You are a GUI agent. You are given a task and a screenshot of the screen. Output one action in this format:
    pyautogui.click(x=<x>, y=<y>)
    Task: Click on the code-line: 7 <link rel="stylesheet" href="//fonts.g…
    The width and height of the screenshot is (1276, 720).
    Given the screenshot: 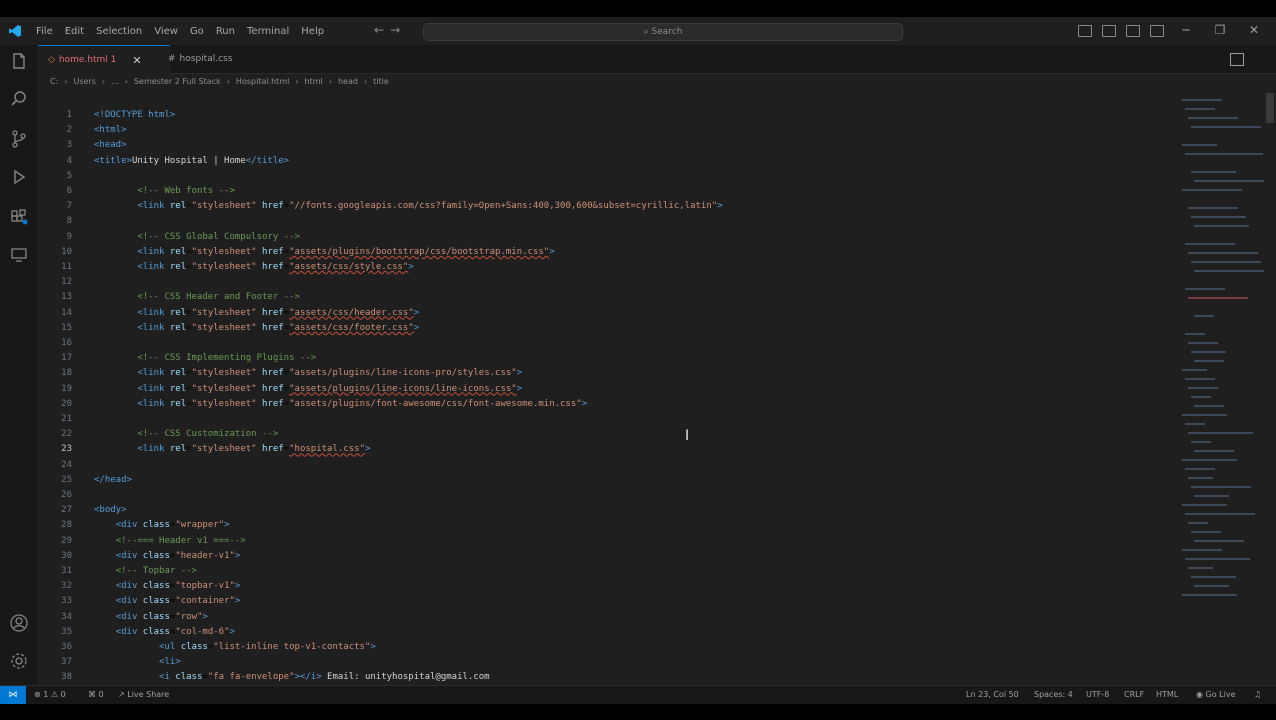 What is the action you would take?
    pyautogui.click(x=605, y=206)
    